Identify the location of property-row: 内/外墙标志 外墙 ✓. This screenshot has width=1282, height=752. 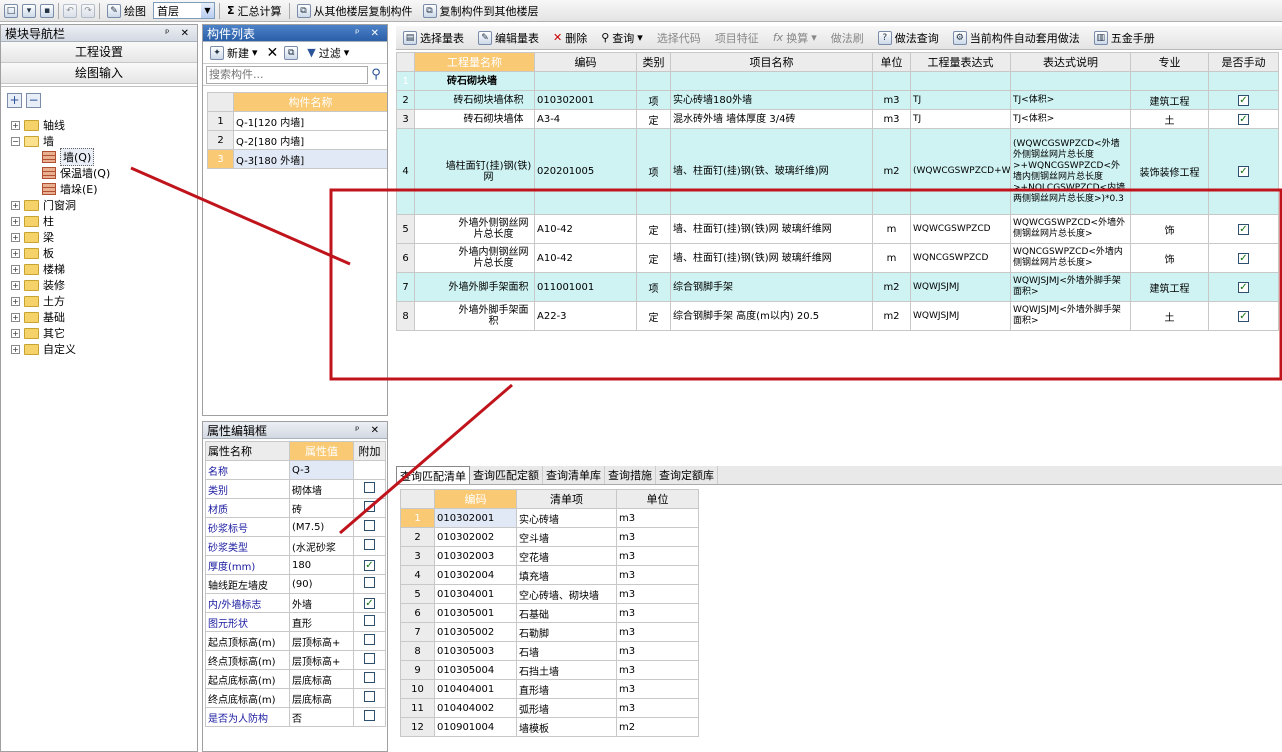
(295, 603).